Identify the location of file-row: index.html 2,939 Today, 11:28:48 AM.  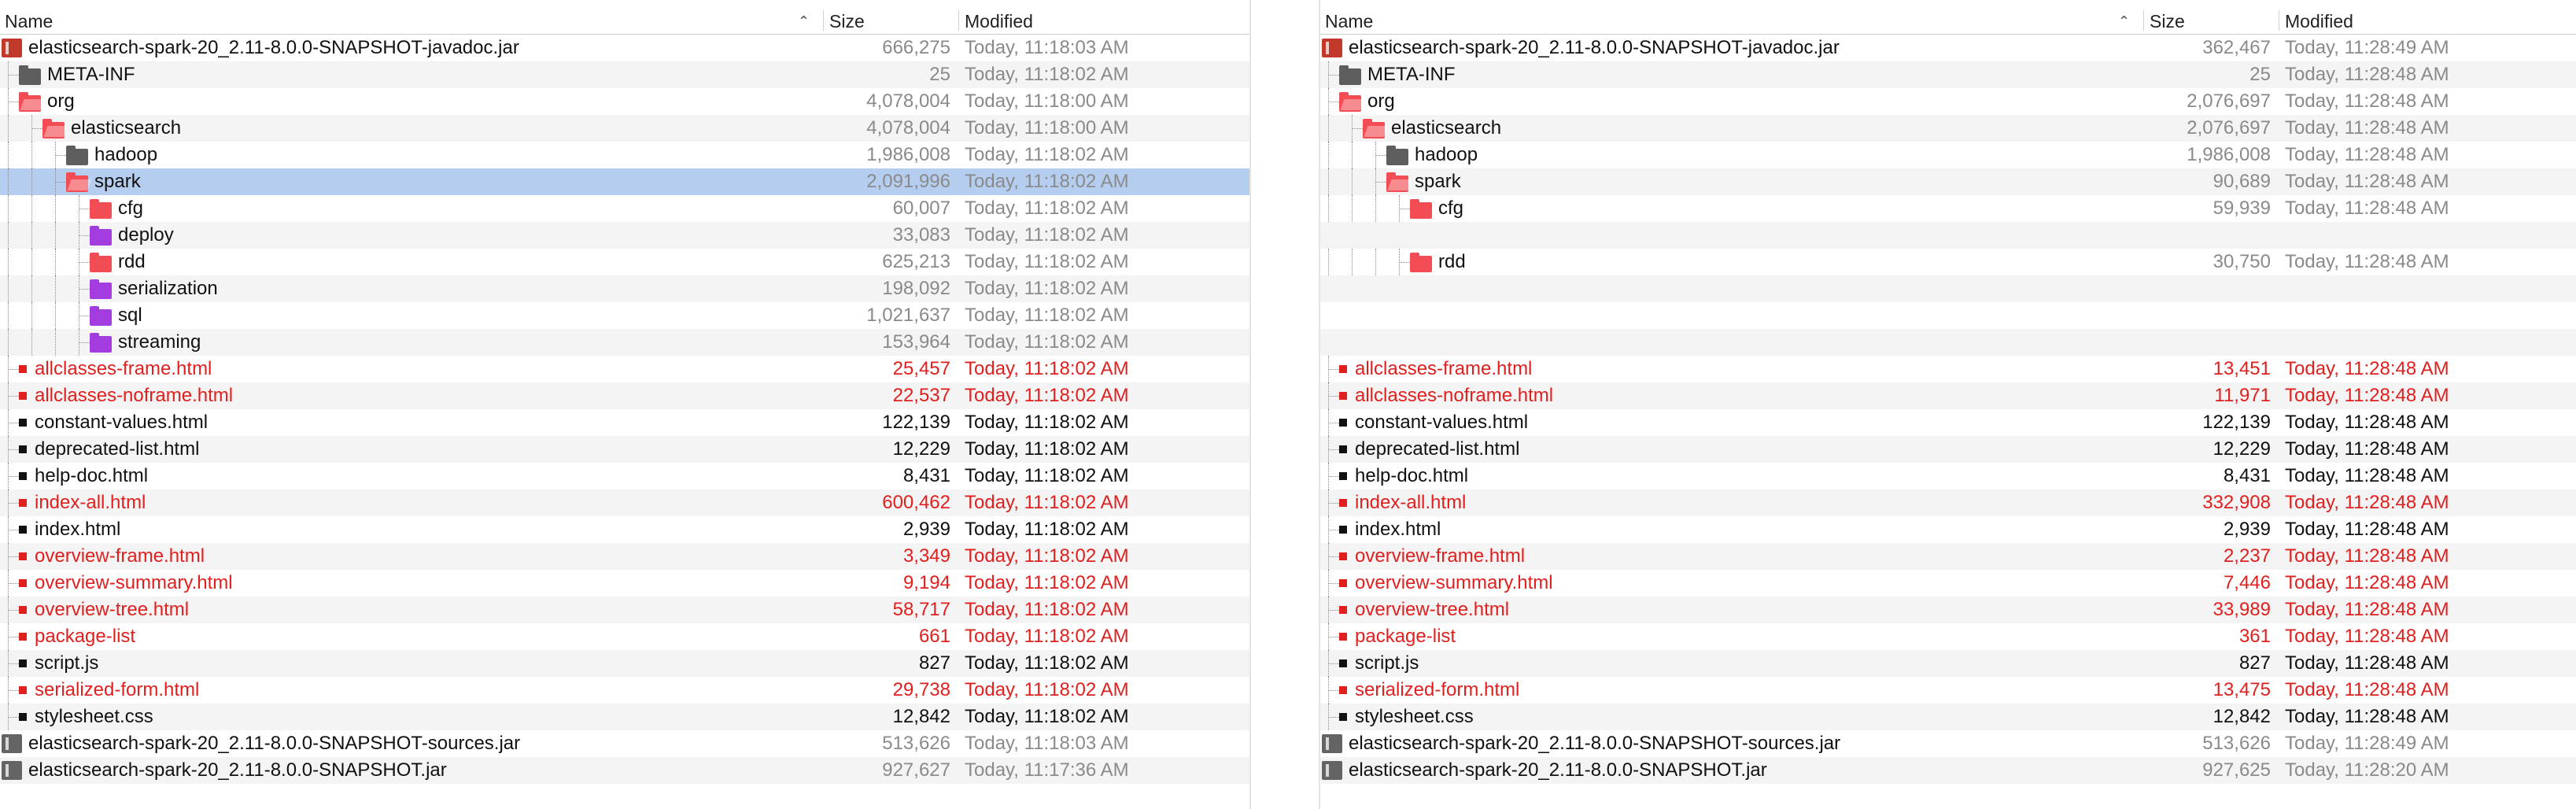
(1948, 530).